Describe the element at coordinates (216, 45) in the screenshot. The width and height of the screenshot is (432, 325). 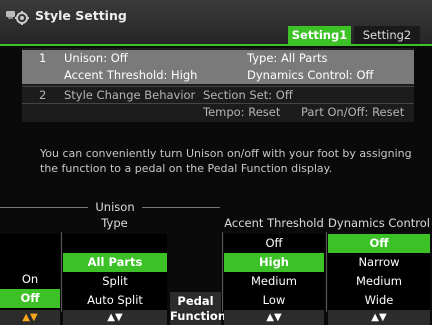
I see `title-divider` at that location.